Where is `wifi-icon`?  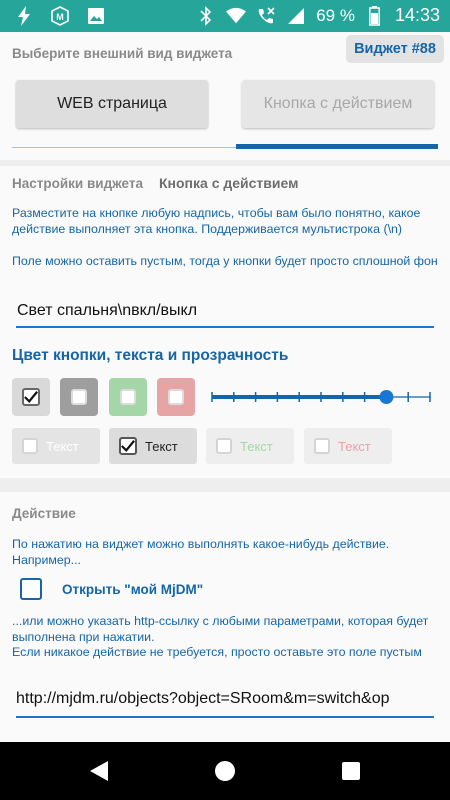
wifi-icon is located at coordinates (236, 16).